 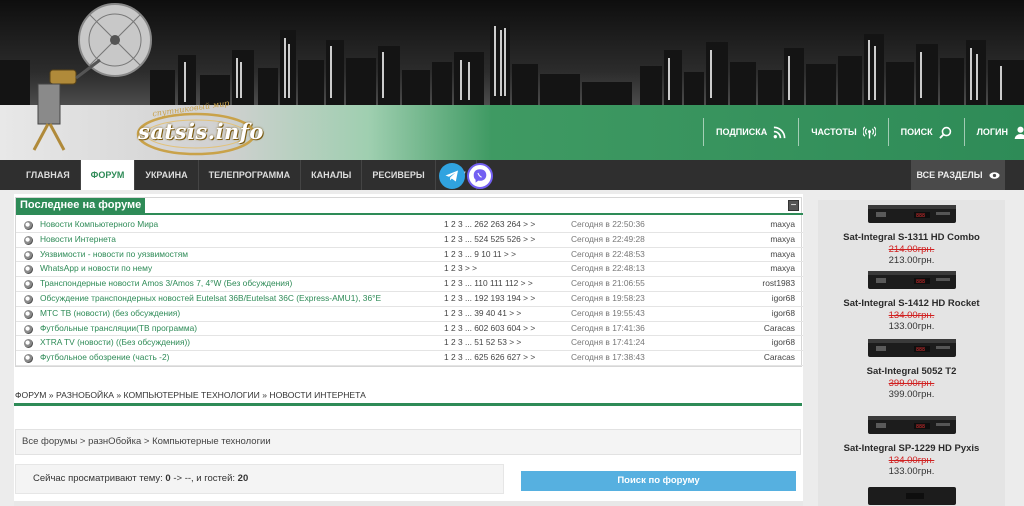 I want to click on topic-date: Сегодня в 22:49:28, so click(x=608, y=238).